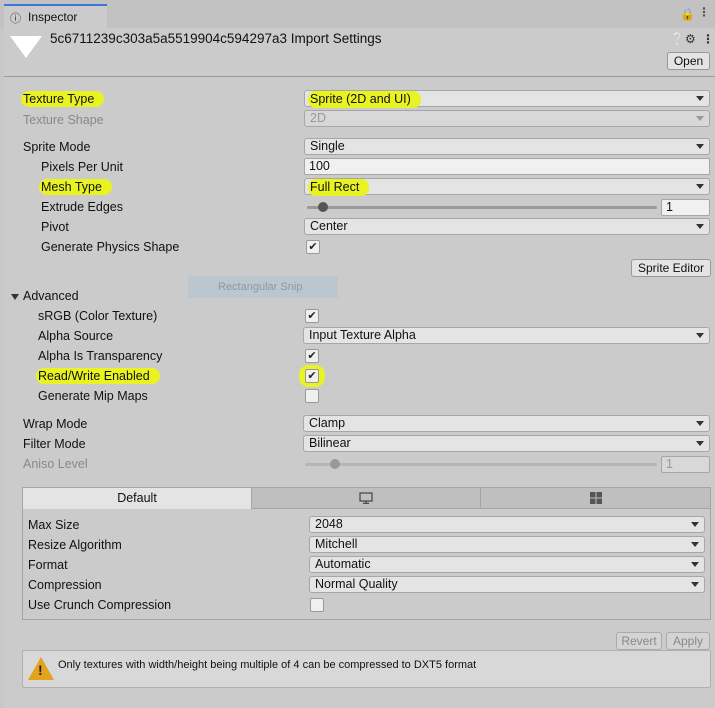 The height and width of the screenshot is (708, 715). What do you see at coordinates (63, 120) in the screenshot?
I see `texture-shape-label: Texture Shape` at bounding box center [63, 120].